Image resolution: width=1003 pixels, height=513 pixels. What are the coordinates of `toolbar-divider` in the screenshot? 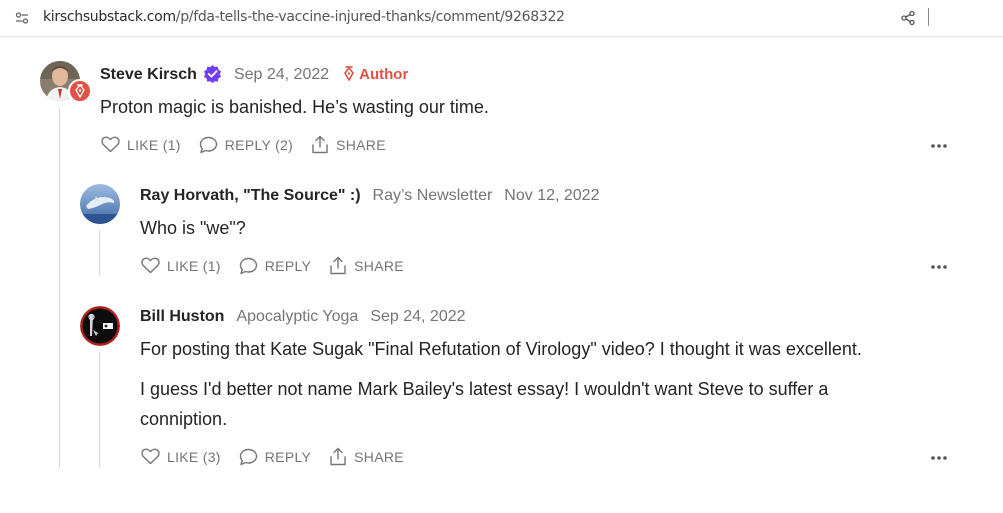 It's located at (928, 17).